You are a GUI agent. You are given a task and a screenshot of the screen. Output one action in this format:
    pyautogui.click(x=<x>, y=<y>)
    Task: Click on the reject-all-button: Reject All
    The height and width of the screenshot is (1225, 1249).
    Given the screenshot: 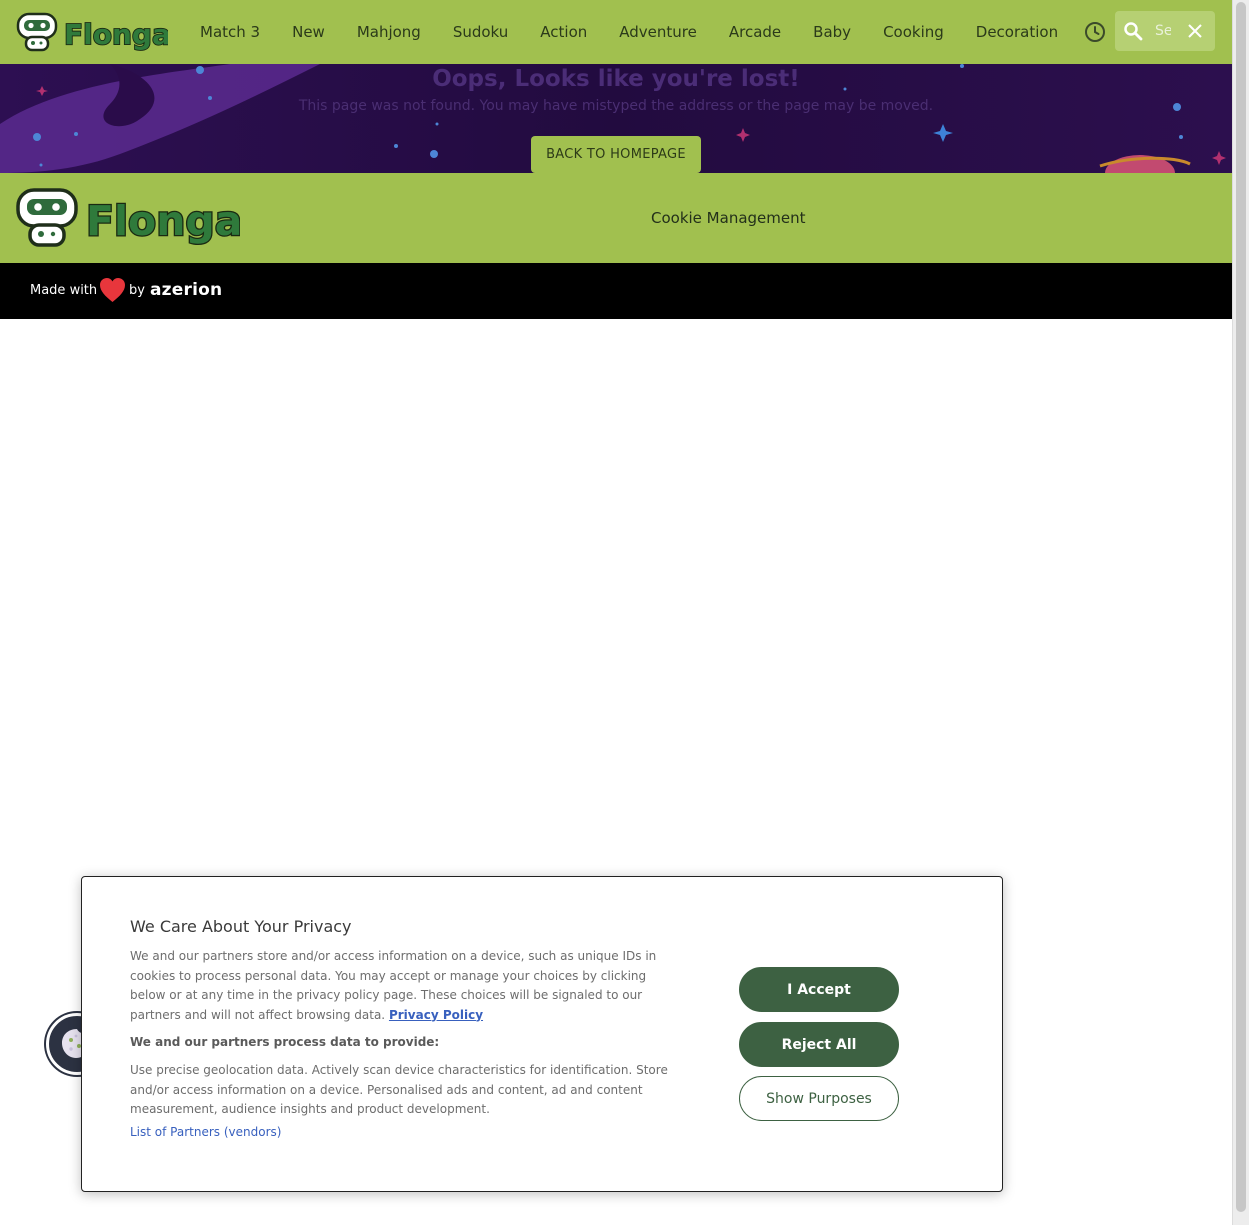 What is the action you would take?
    pyautogui.click(x=819, y=1044)
    